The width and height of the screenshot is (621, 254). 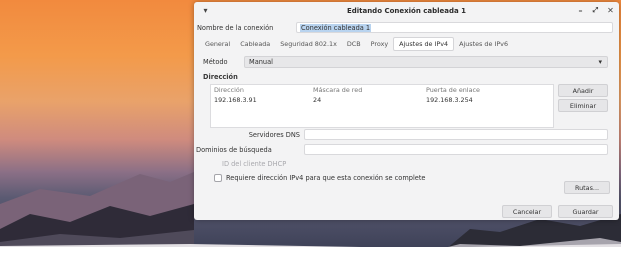 I want to click on method-value: Manual, so click(x=261, y=62).